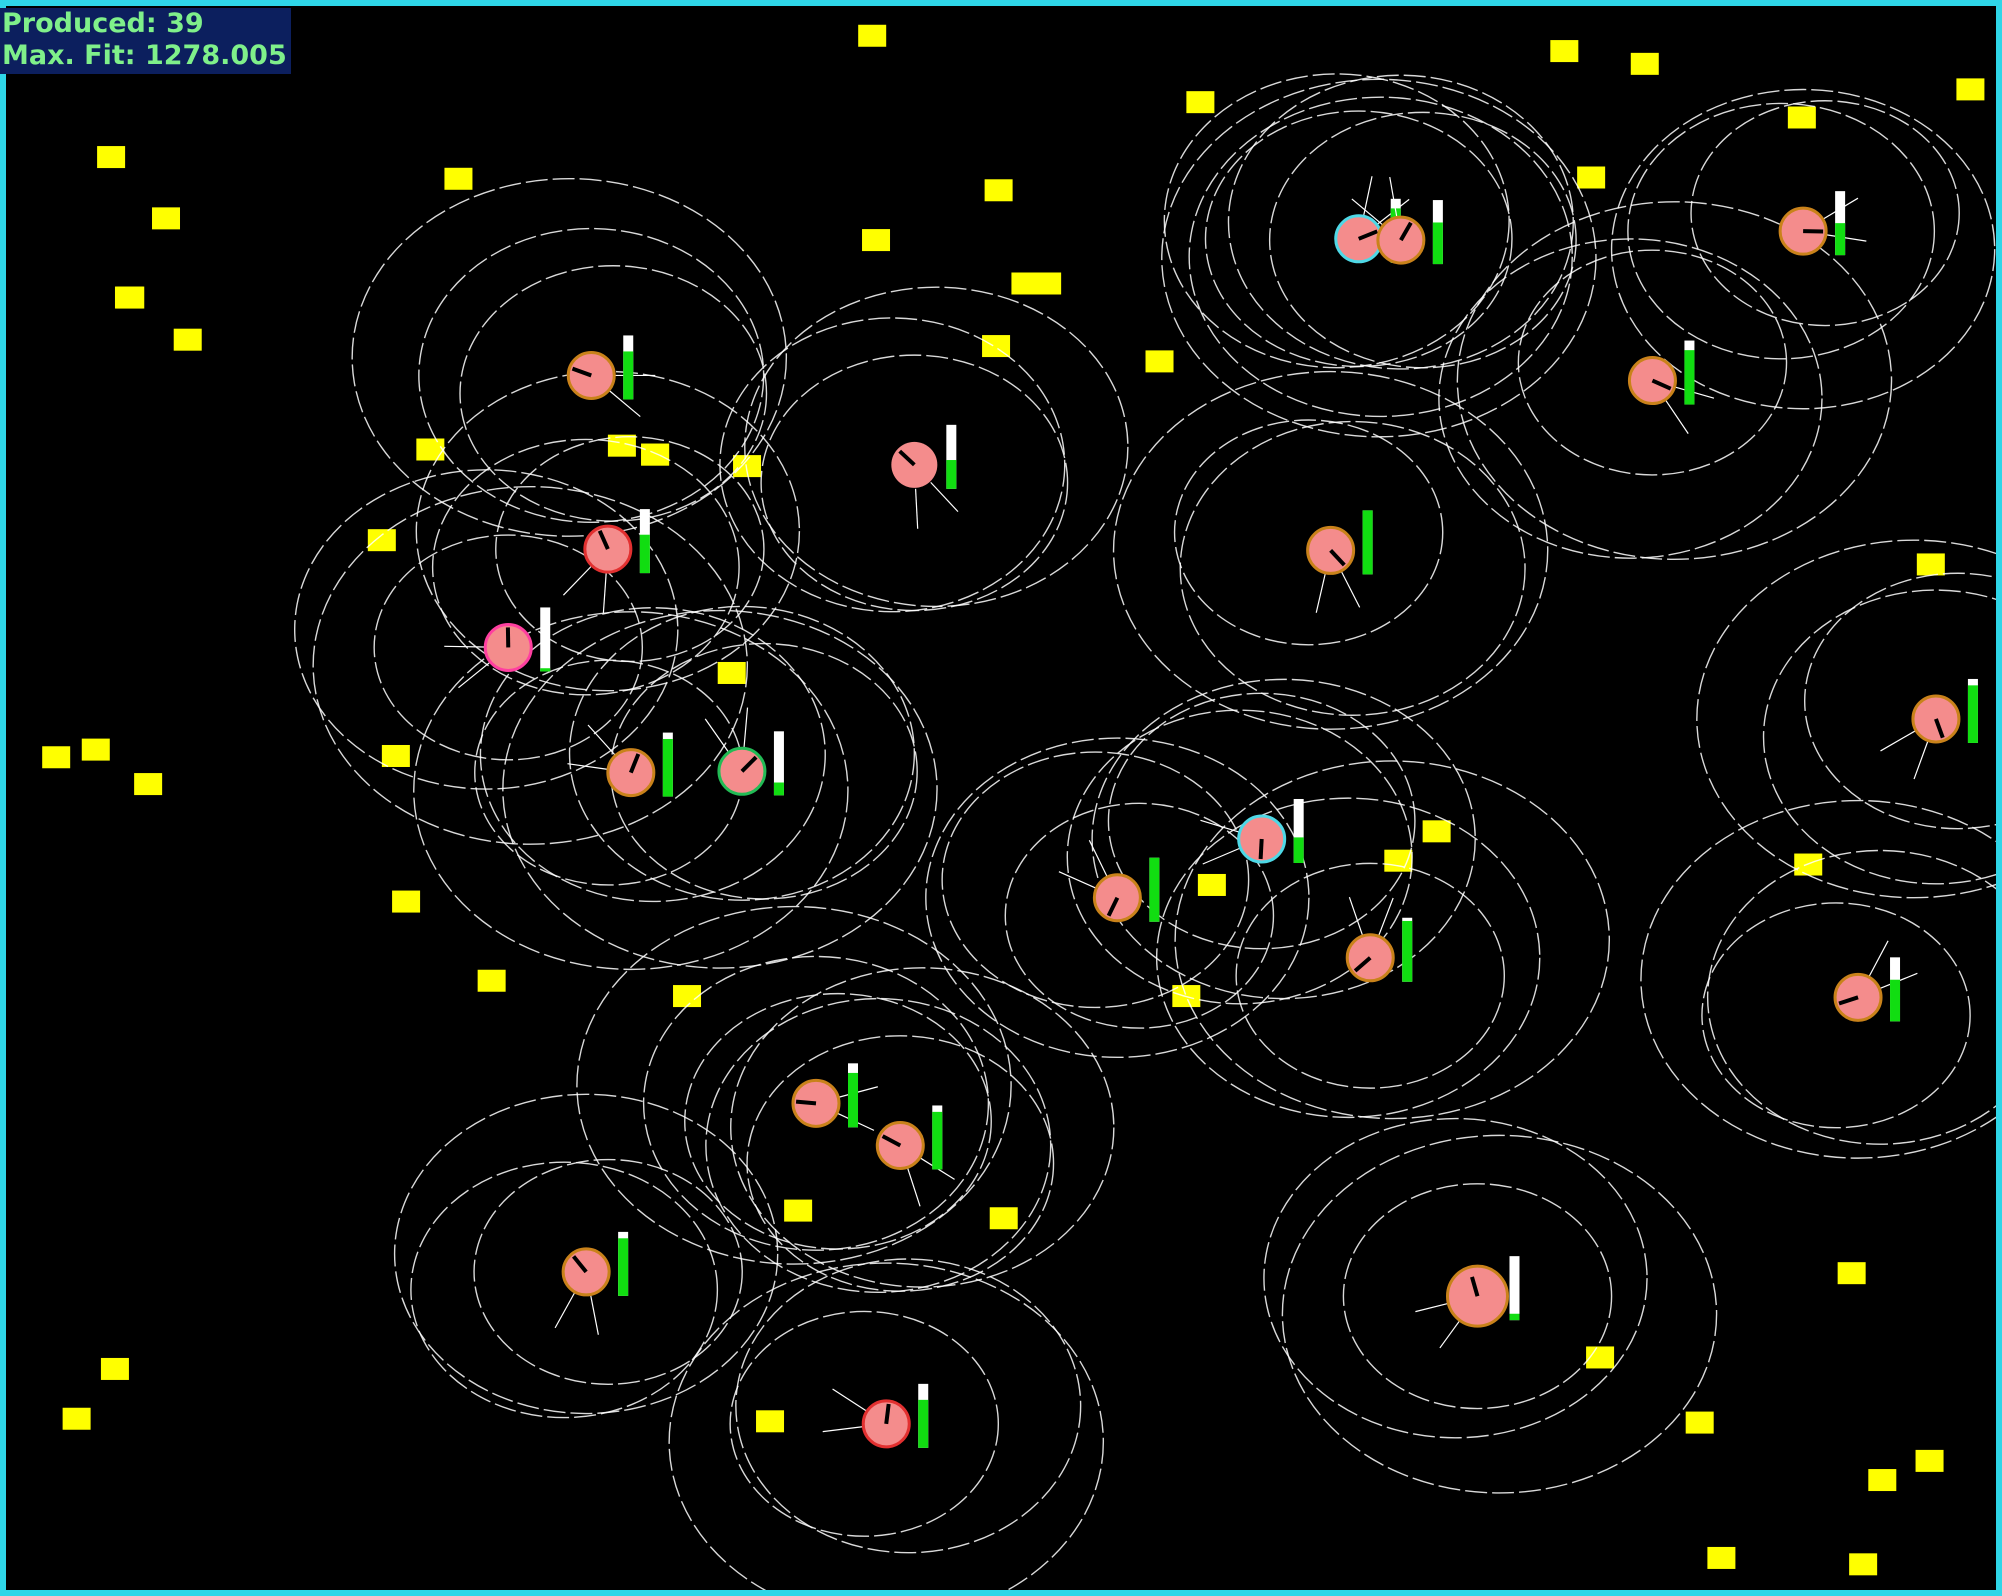 This screenshot has height=1596, width=2002. I want to click on max-fitness-stat: Max. Fit: 1278.005, so click(144, 56).